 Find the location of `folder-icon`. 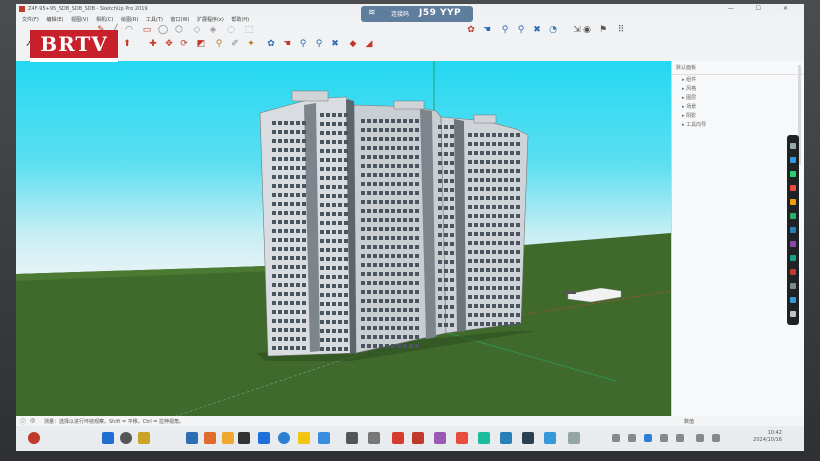

folder-icon is located at coordinates (304, 438).